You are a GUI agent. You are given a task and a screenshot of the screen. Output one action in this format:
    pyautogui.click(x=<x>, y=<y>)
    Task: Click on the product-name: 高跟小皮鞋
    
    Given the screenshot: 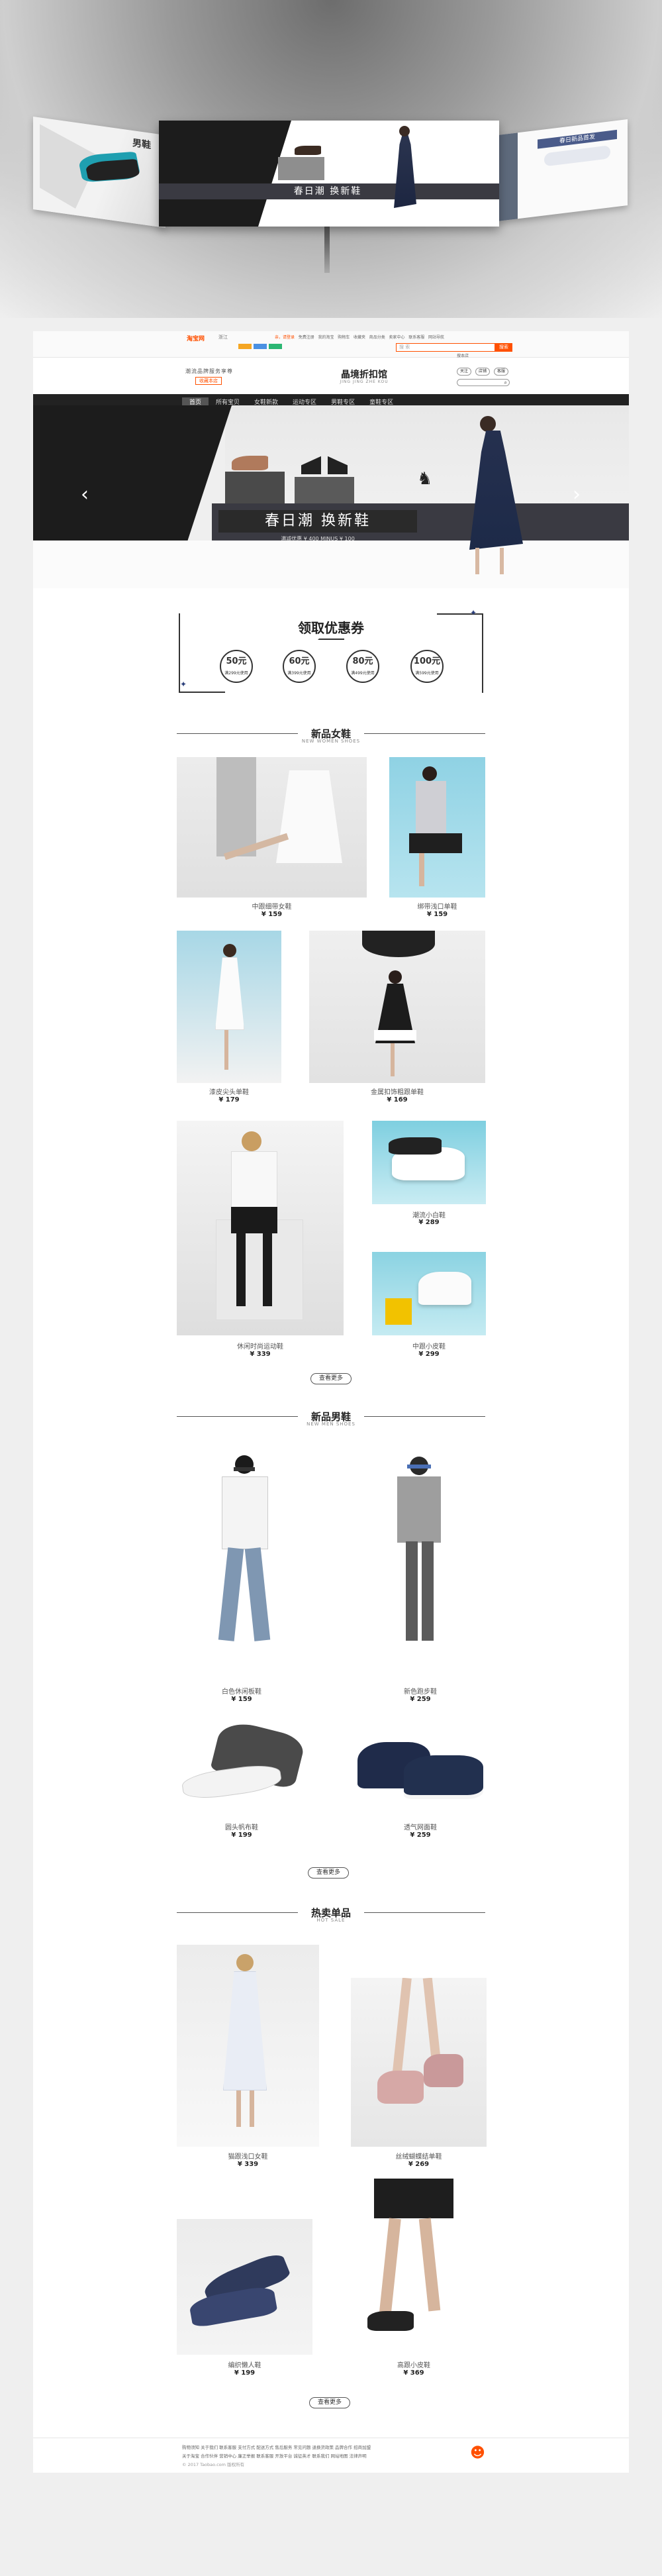 What is the action you would take?
    pyautogui.click(x=414, y=2364)
    